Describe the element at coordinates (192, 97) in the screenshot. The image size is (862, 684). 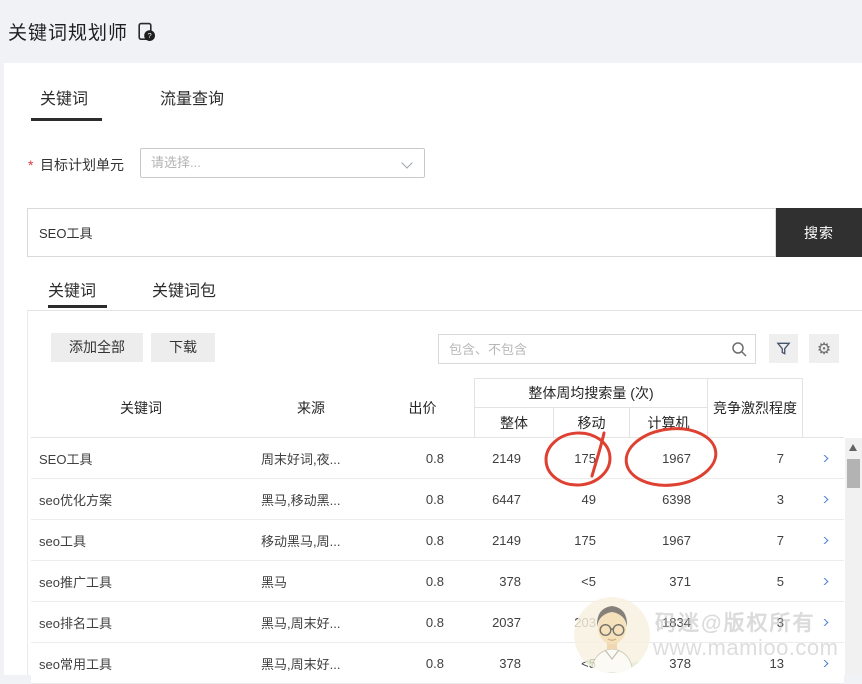
I see `tab-traffic-query: 流量查询` at that location.